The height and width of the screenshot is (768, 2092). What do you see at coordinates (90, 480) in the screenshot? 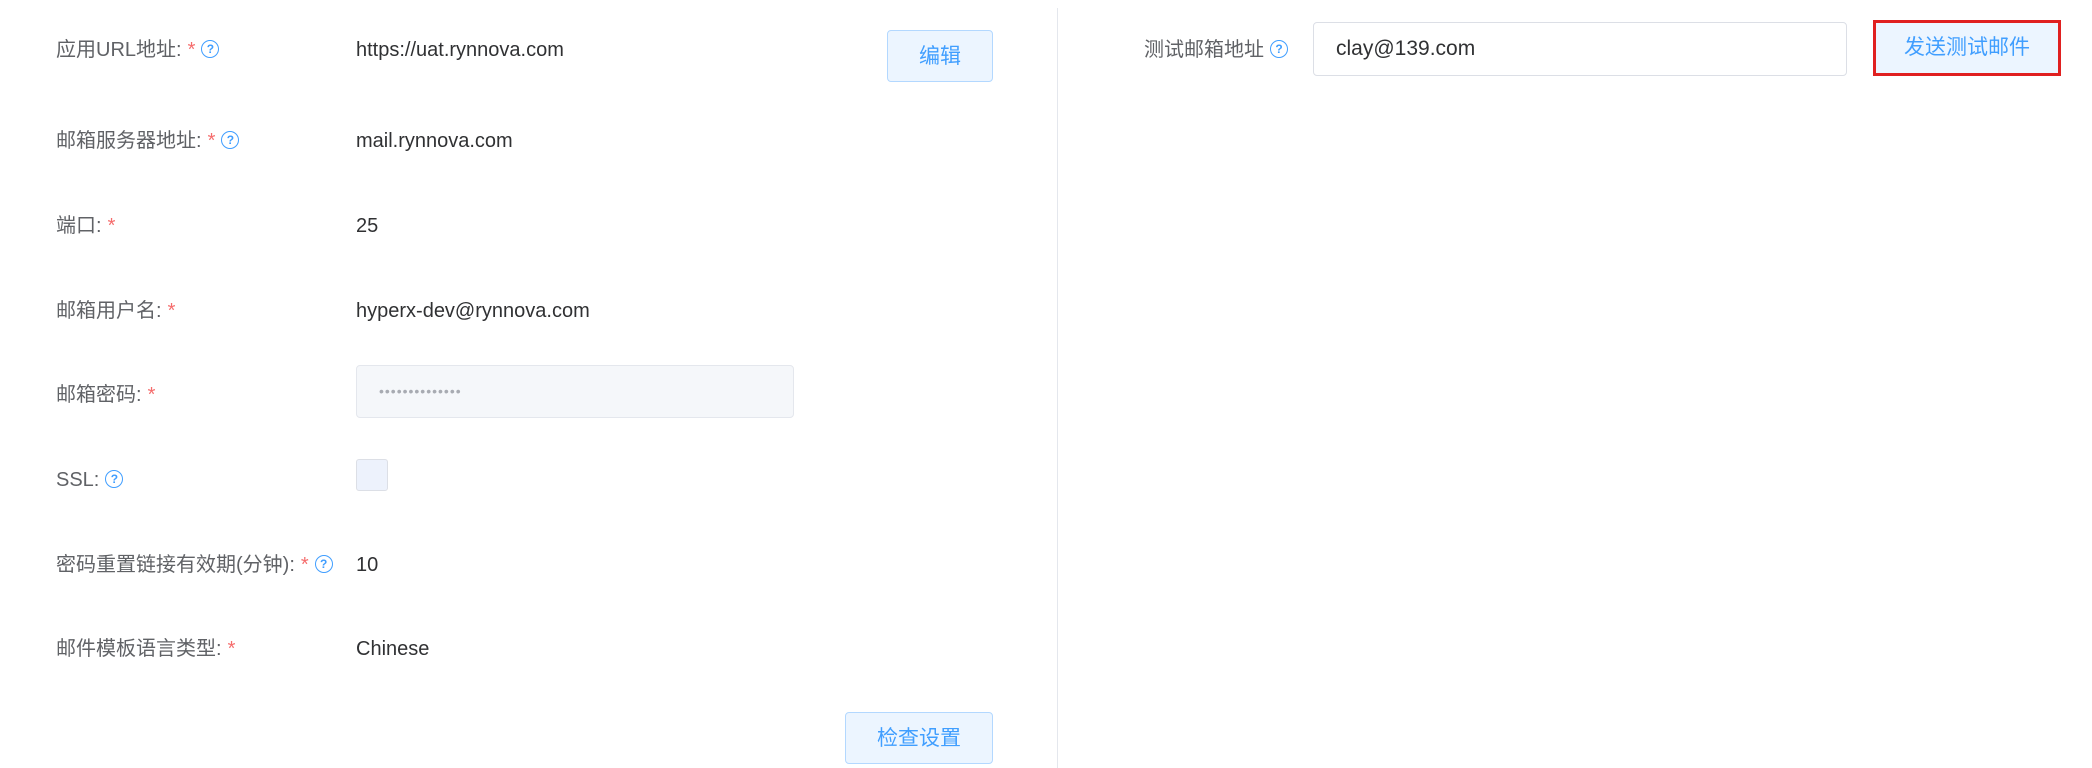
I see `ssl-label: SSL:?` at bounding box center [90, 480].